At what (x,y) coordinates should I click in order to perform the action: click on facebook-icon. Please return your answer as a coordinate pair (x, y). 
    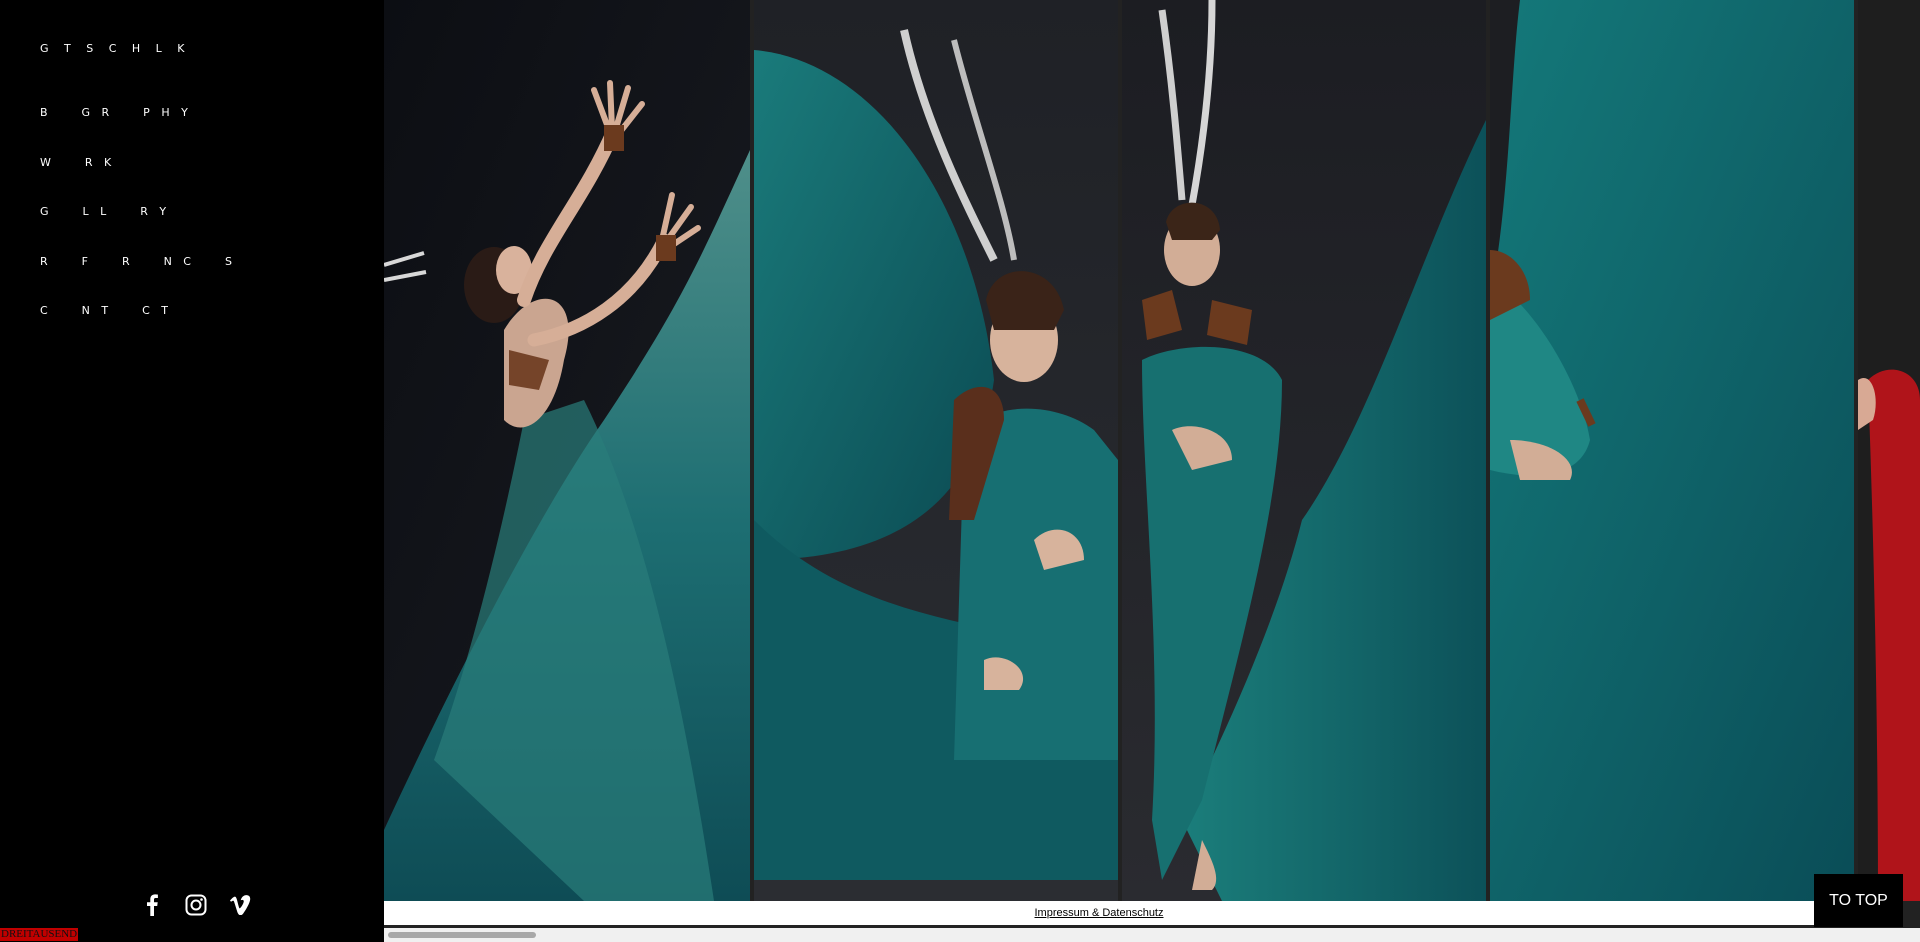
    Looking at the image, I should click on (152, 905).